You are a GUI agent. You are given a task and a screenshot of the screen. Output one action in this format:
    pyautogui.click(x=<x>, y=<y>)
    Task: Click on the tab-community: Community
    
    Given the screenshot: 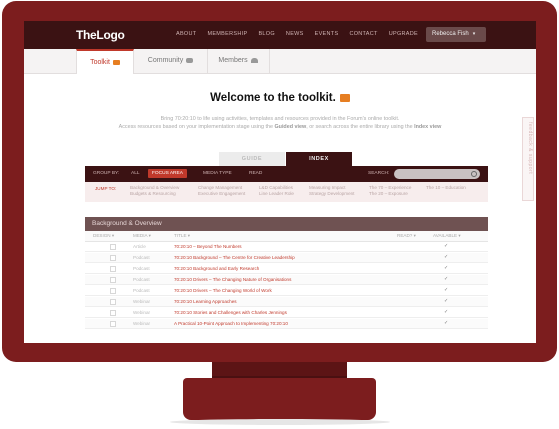 What is the action you would take?
    pyautogui.click(x=171, y=61)
    